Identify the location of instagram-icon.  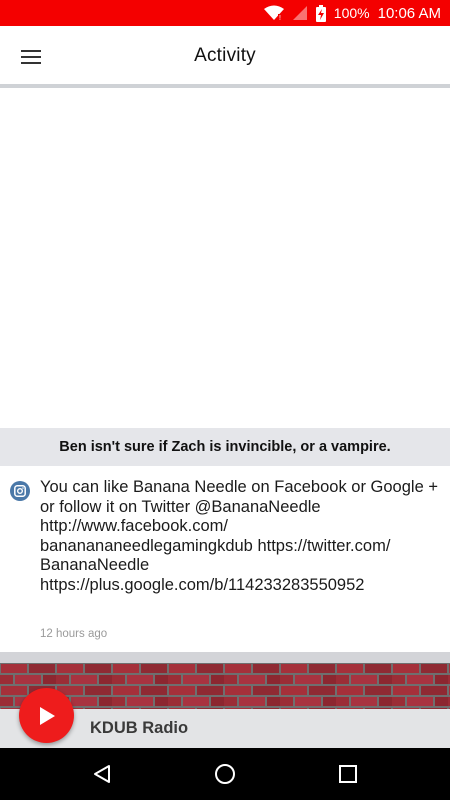
(20, 491).